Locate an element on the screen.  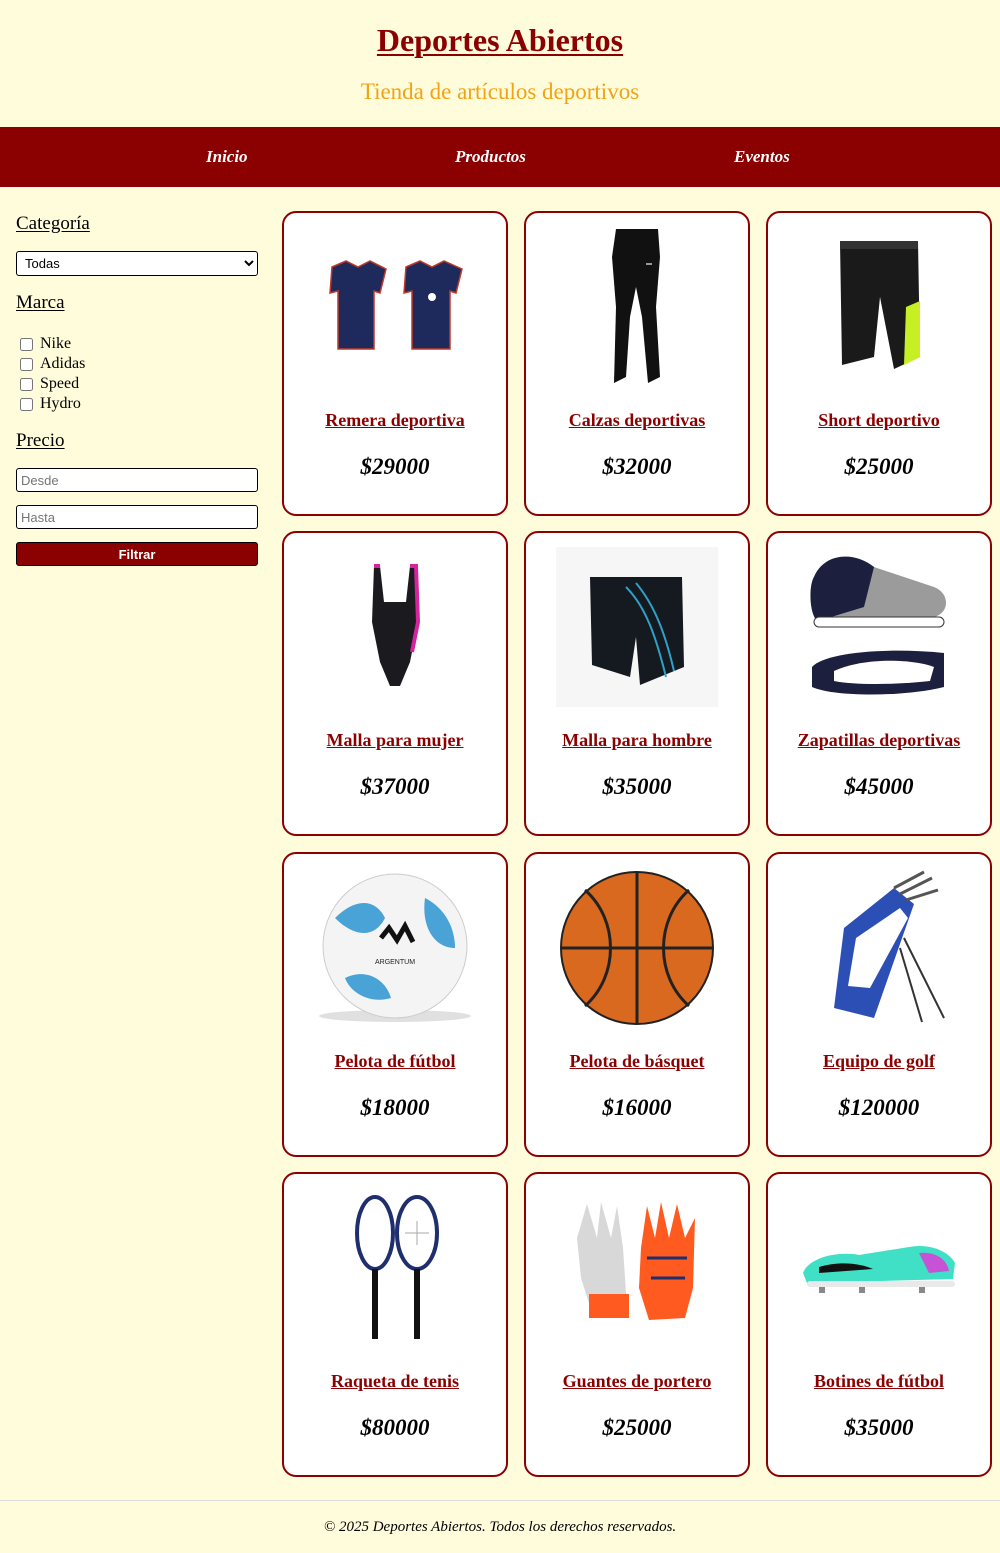
brand-option-hydro: Hydro is located at coordinates (137, 404).